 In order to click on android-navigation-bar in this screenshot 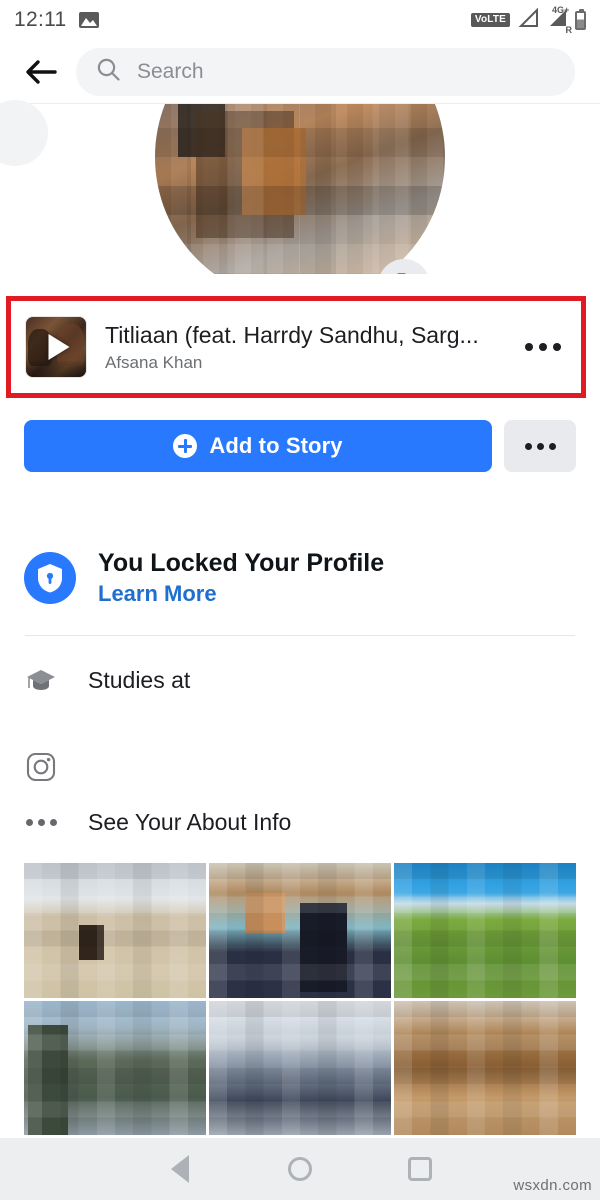, I will do `click(300, 1169)`.